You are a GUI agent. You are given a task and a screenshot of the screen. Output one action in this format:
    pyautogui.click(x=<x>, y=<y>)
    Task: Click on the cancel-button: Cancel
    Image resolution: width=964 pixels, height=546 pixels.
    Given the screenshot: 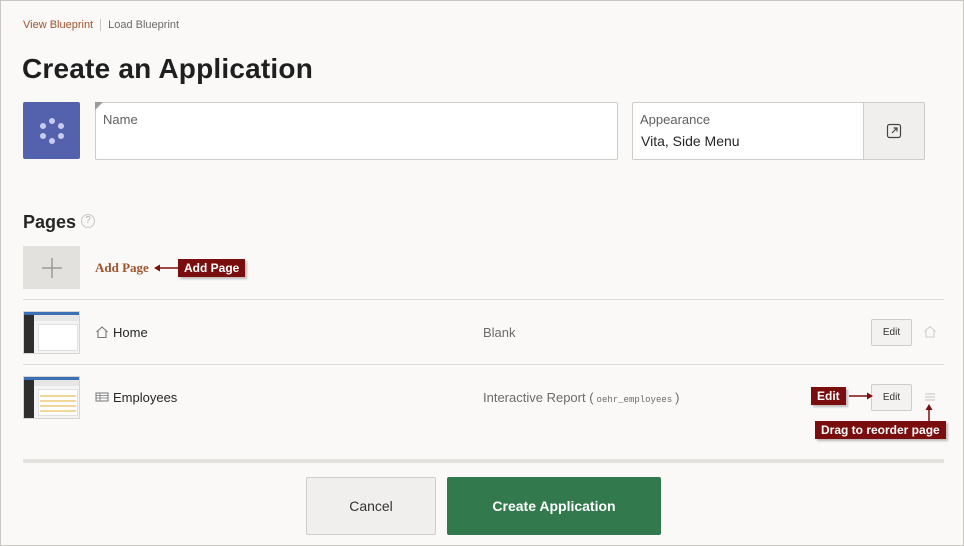 What is the action you would take?
    pyautogui.click(x=371, y=506)
    